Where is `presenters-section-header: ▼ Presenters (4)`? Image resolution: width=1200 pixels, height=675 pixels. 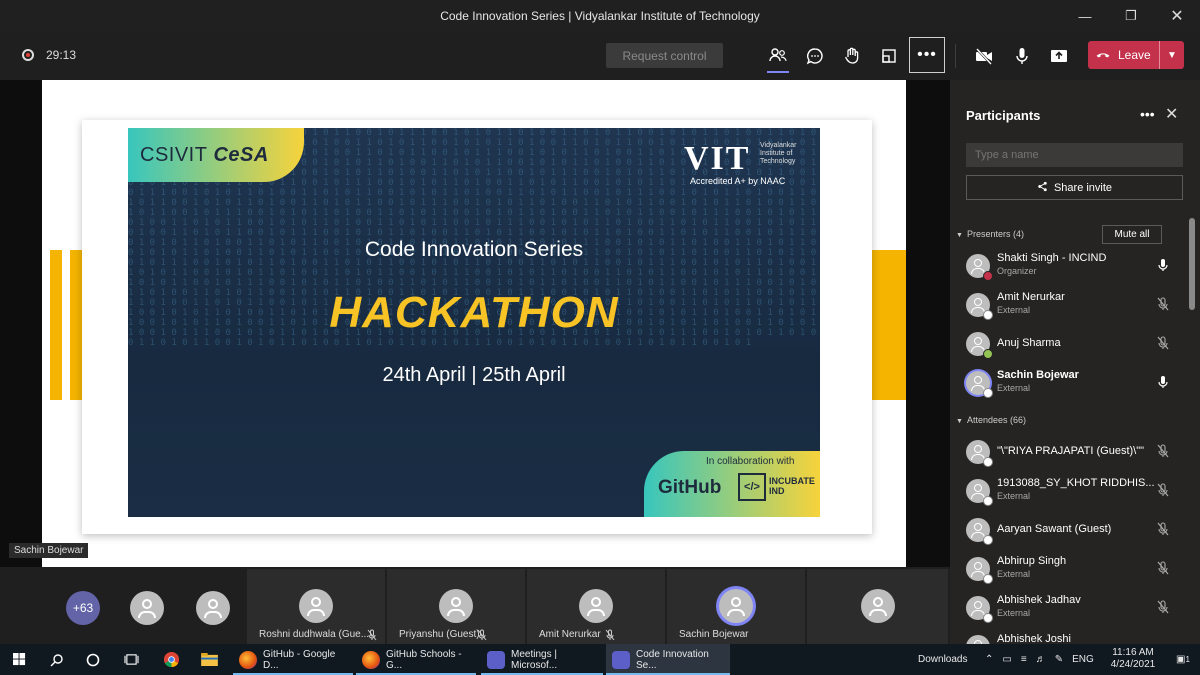 presenters-section-header: ▼ Presenters (4) is located at coordinates (990, 234).